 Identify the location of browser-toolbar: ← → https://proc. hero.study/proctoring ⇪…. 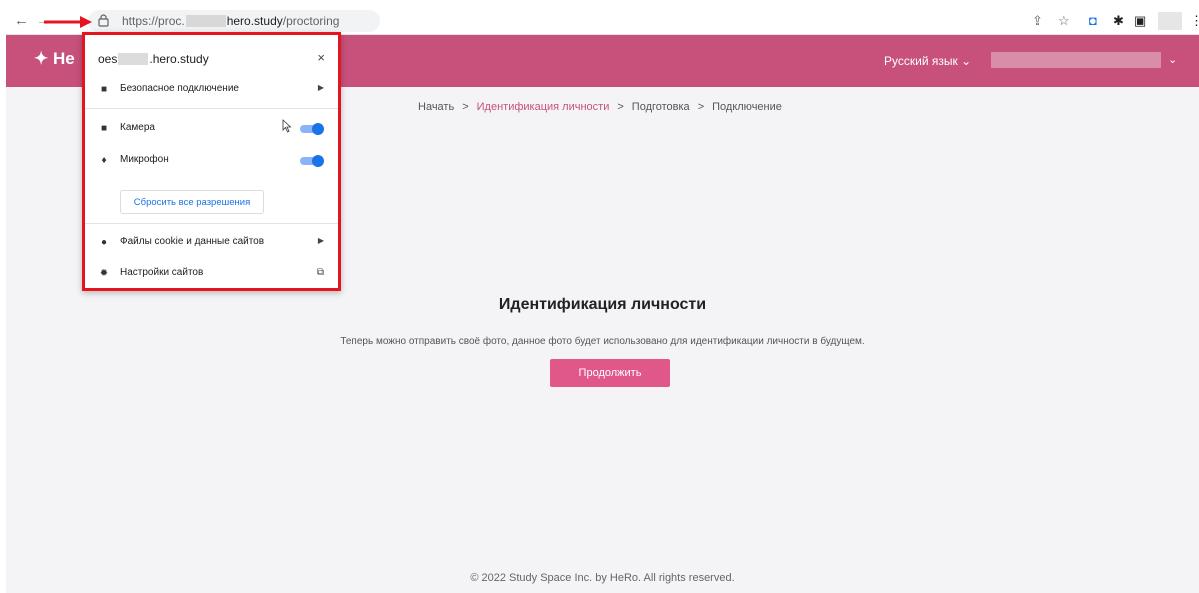
(602, 21).